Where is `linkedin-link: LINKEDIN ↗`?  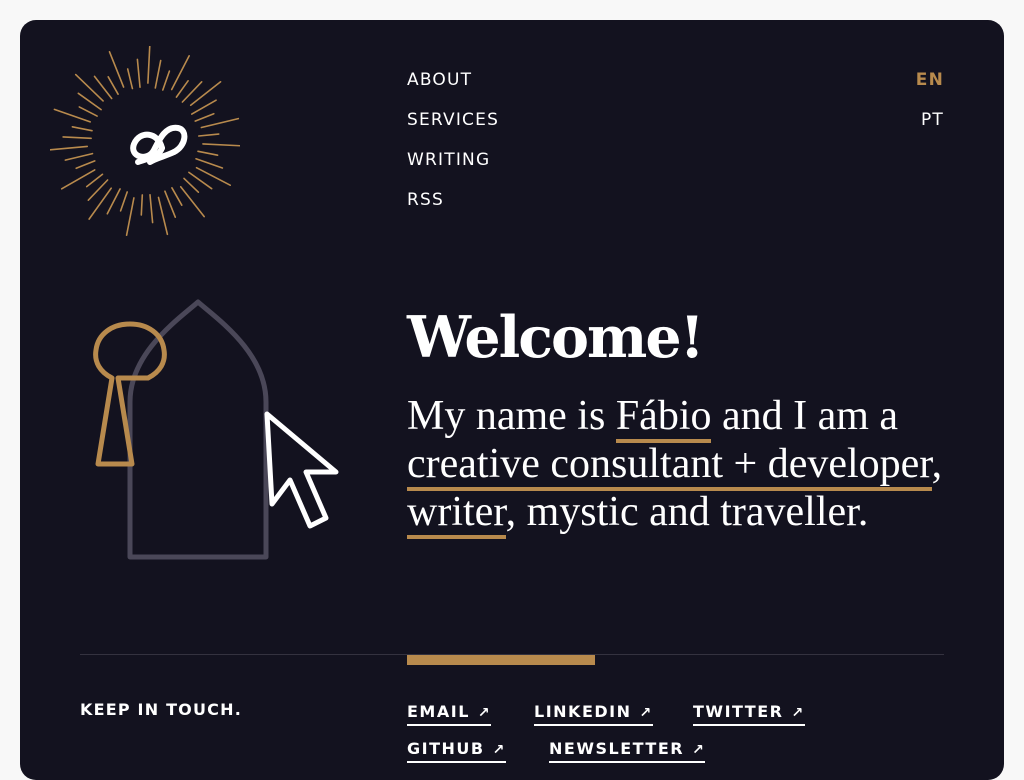 linkedin-link: LINKEDIN ↗ is located at coordinates (593, 714).